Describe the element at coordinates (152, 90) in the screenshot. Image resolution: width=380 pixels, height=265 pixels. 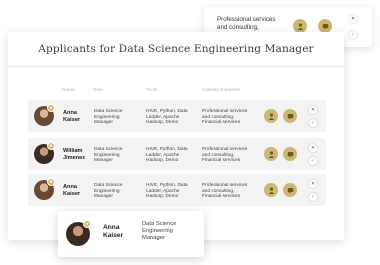
I see `column-header-tools: Tools` at that location.